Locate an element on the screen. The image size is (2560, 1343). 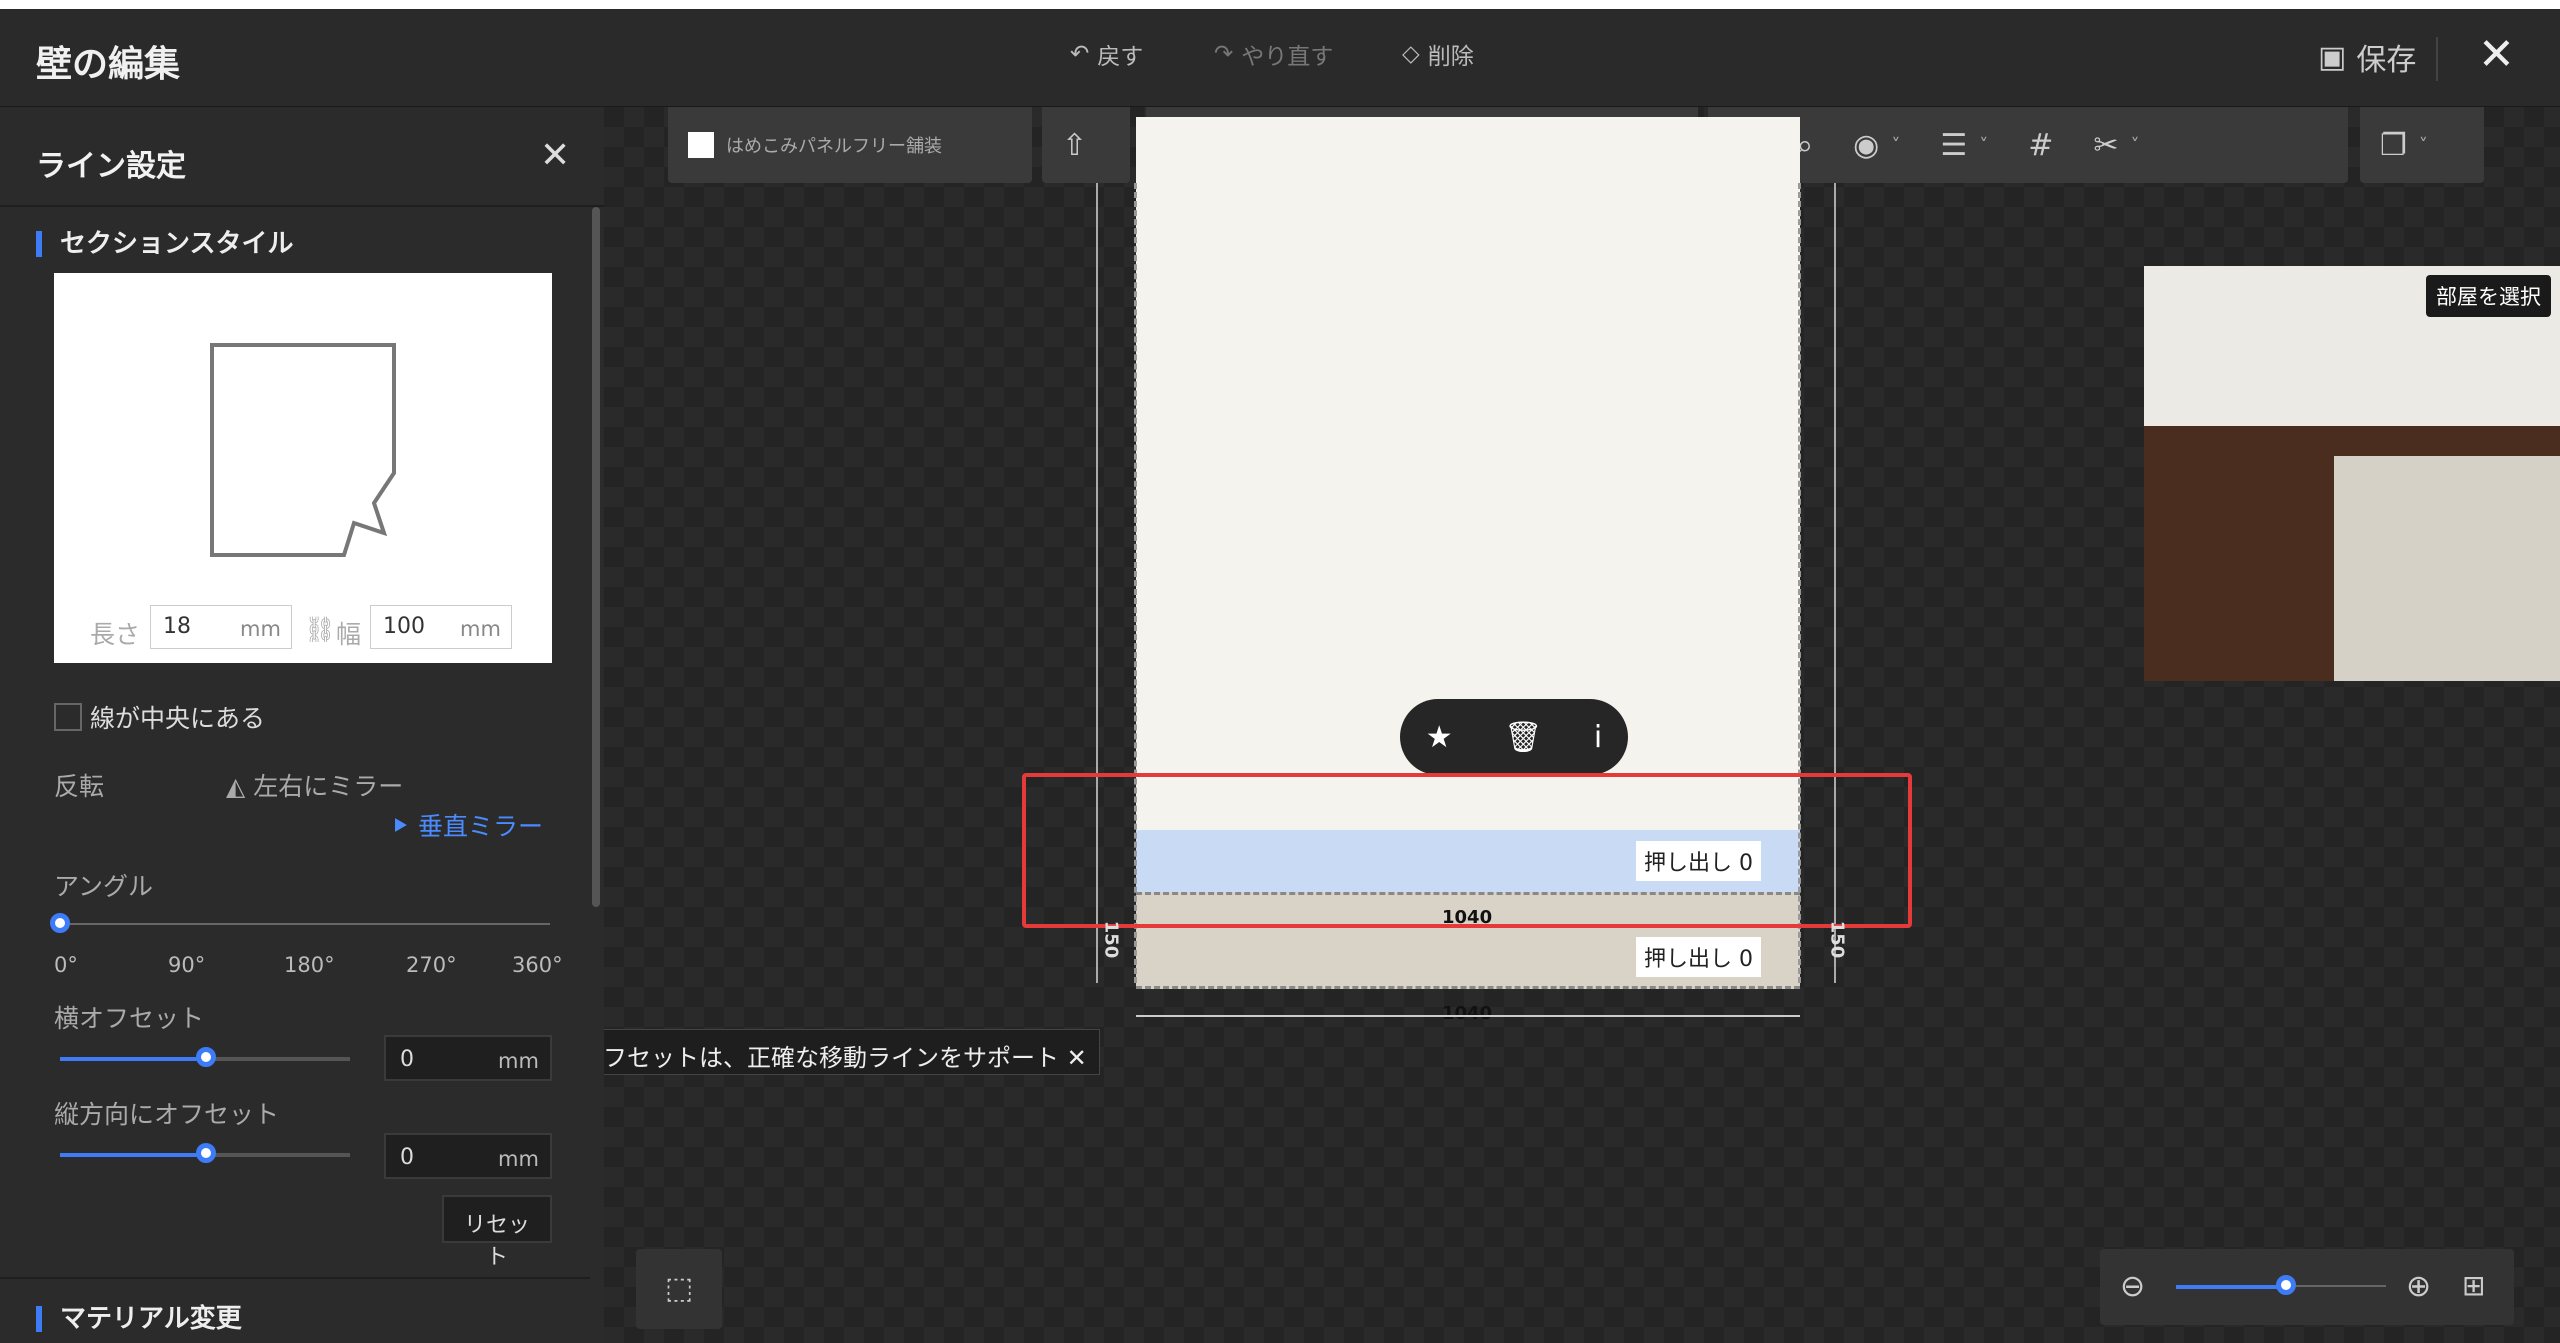
trash-icon: 🗑 is located at coordinates (1523, 737).